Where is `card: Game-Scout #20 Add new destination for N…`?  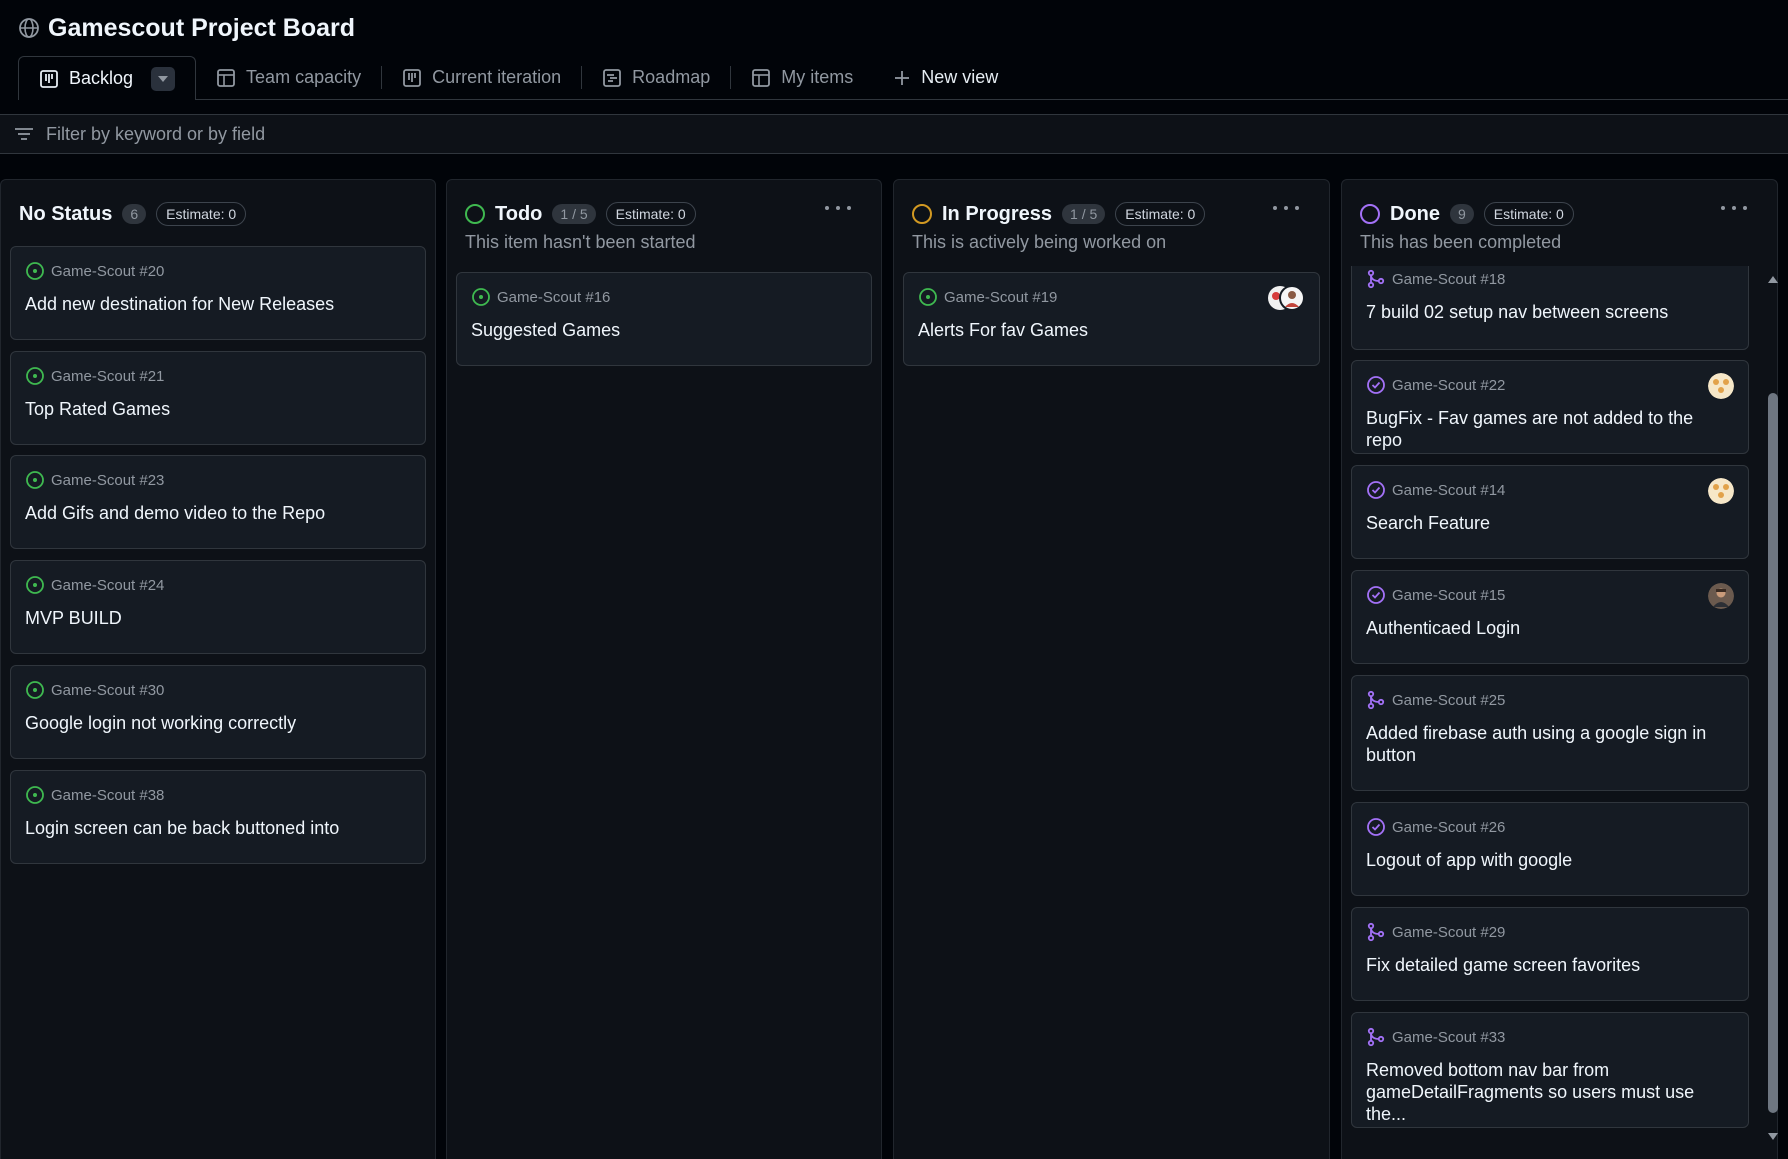
card: Game-Scout #20 Add new destination for N… is located at coordinates (218, 293).